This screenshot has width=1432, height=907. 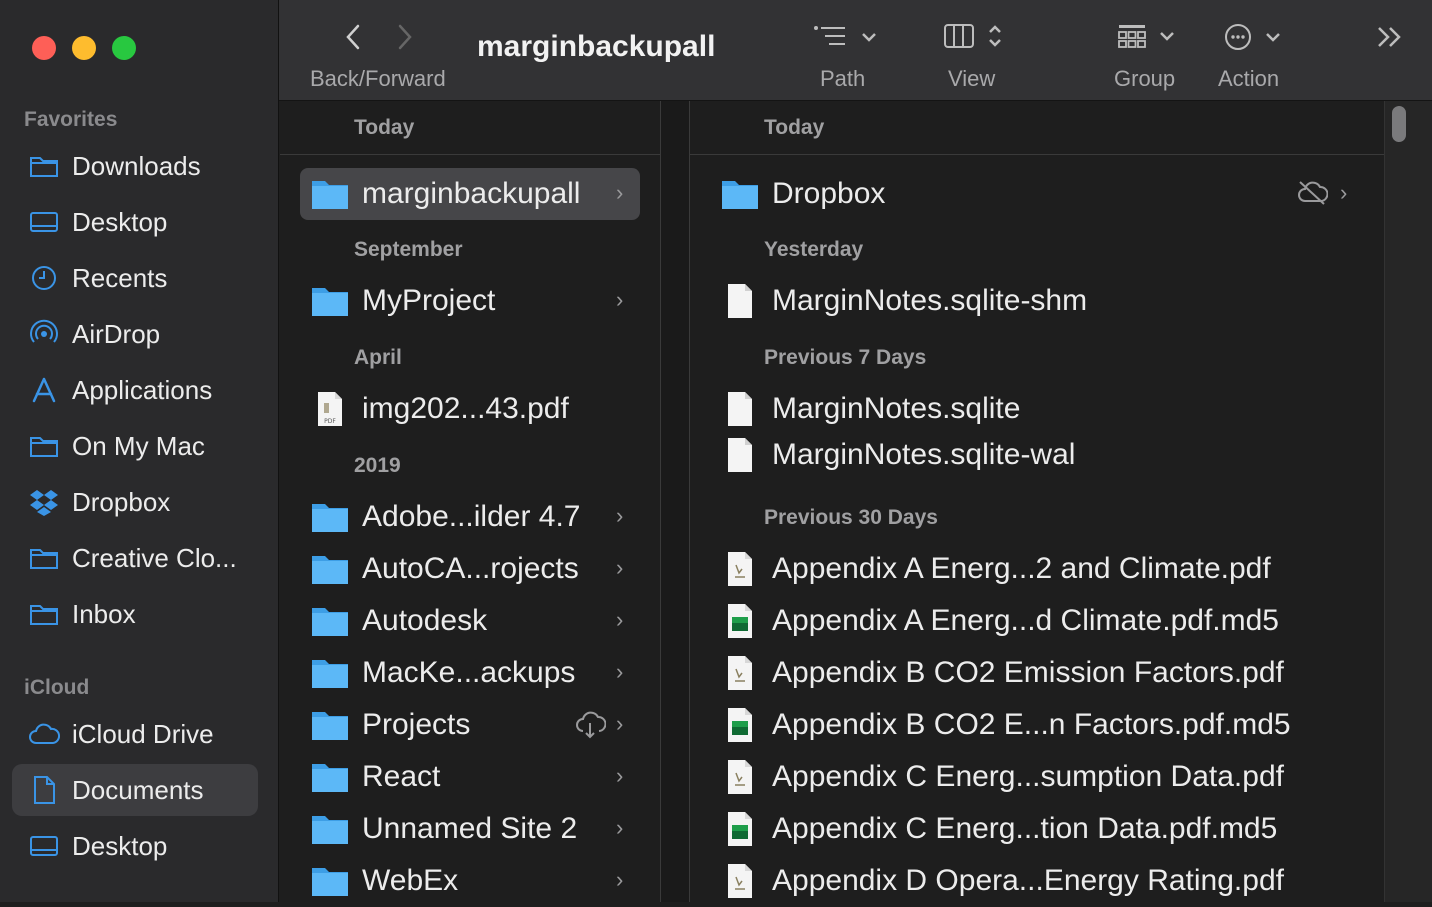 I want to click on sidebar-item-desktop: Desktop, so click(x=135, y=222).